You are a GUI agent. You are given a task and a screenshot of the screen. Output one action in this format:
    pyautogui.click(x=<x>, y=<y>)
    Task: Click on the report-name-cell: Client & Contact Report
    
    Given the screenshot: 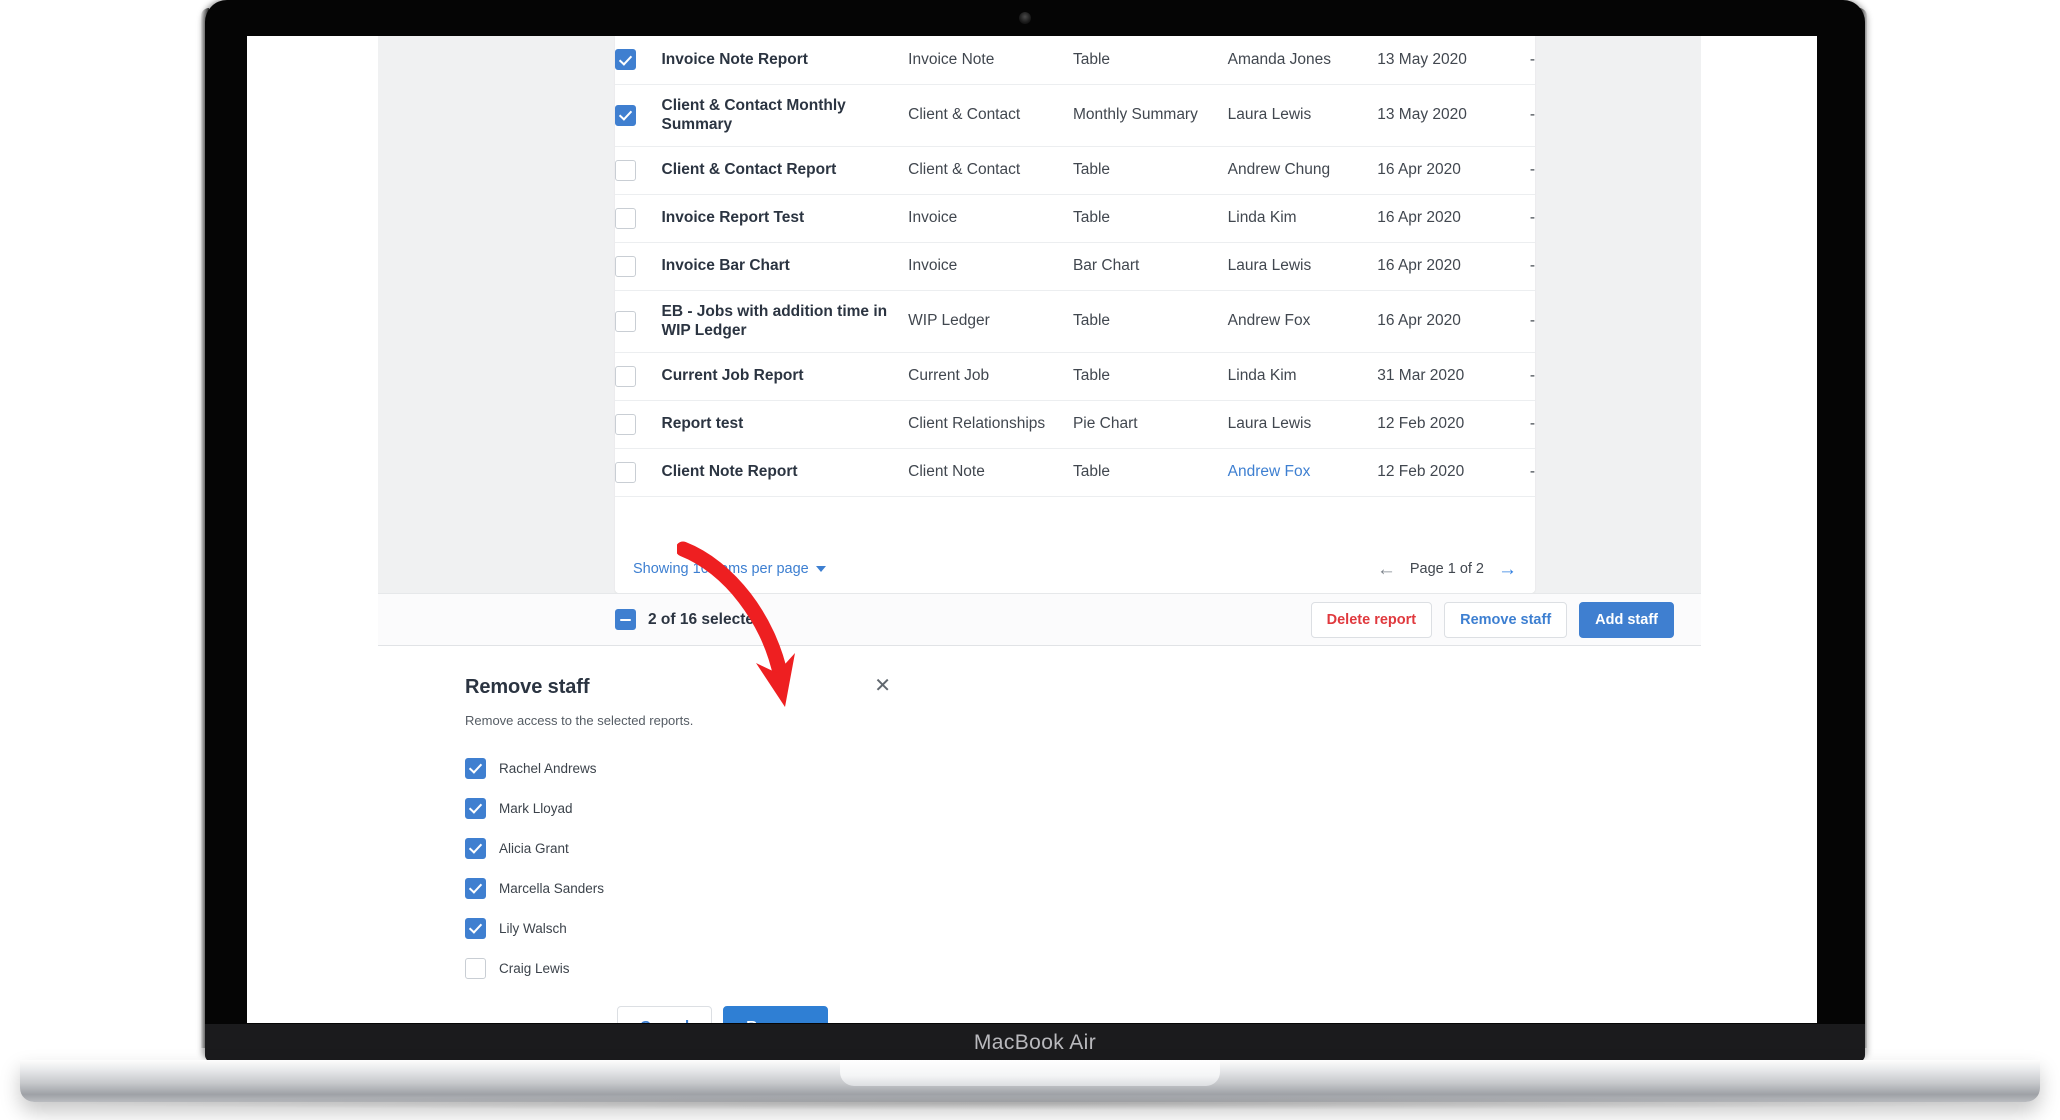 What is the action you would take?
    pyautogui.click(x=785, y=170)
    